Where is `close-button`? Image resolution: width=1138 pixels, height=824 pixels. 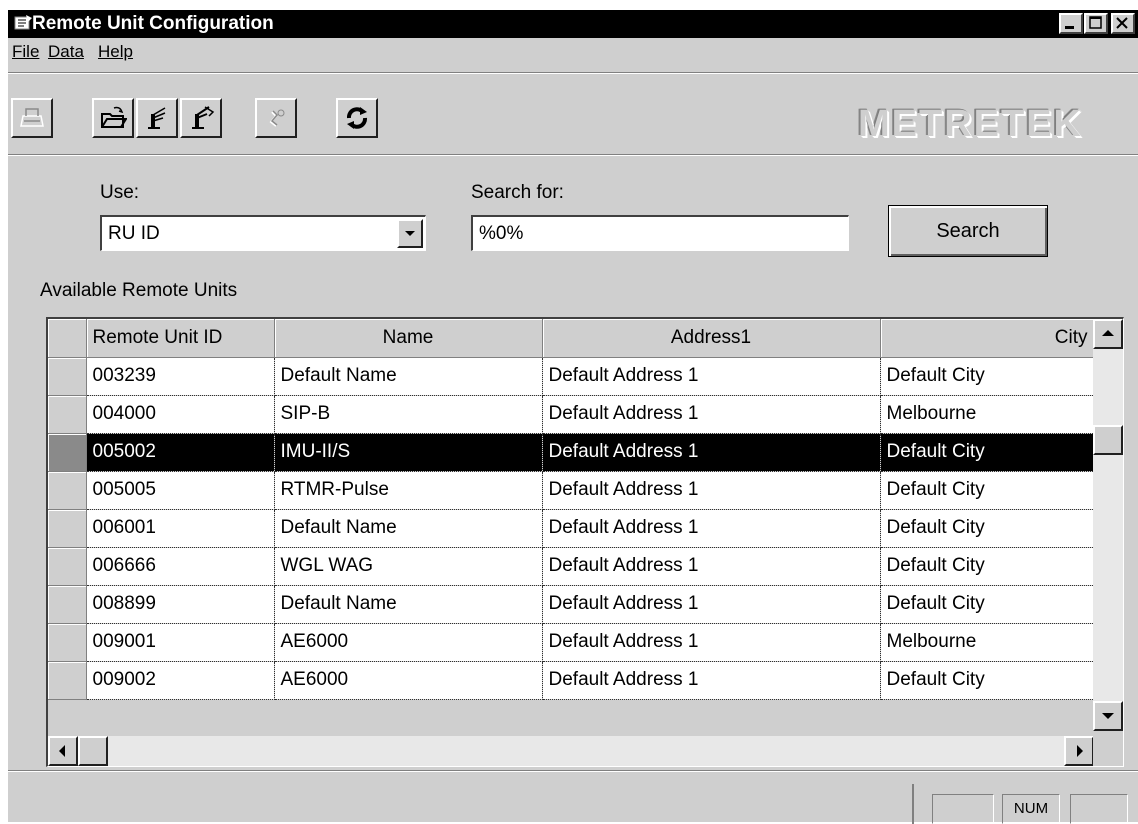
close-button is located at coordinates (1123, 23).